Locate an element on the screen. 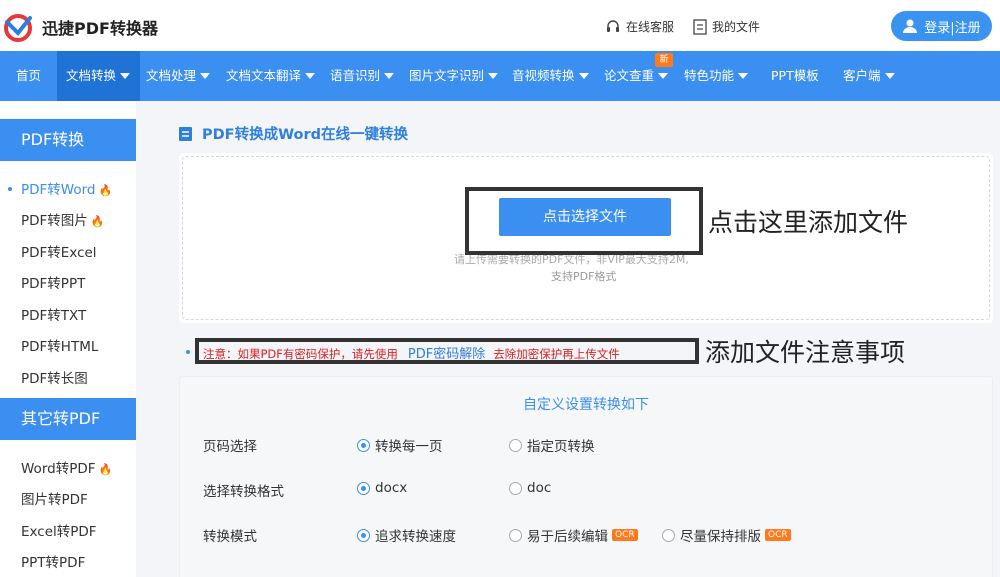 Image resolution: width=1000 pixels, height=577 pixels. nav-plagiarism-label: 论文查重 is located at coordinates (629, 75).